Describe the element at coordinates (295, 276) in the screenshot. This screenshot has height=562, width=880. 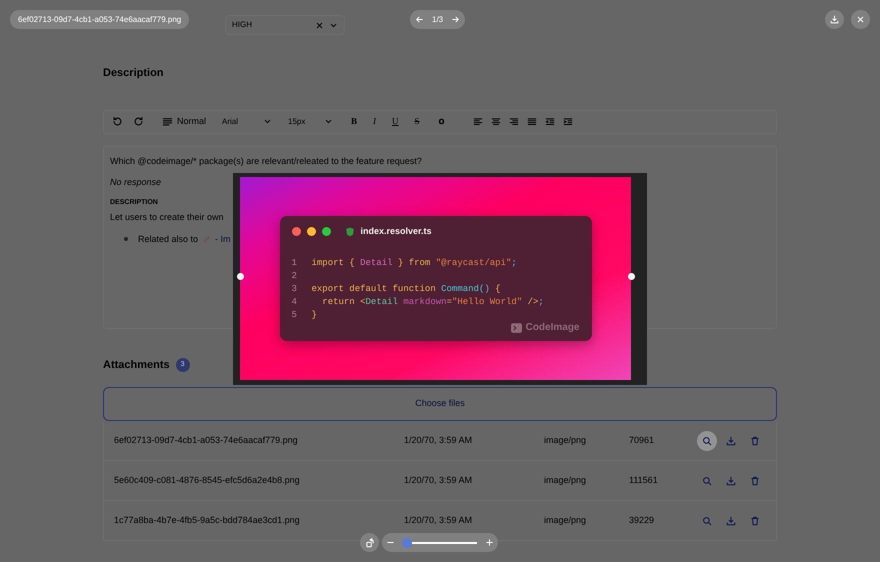
I see `line-number: 2` at that location.